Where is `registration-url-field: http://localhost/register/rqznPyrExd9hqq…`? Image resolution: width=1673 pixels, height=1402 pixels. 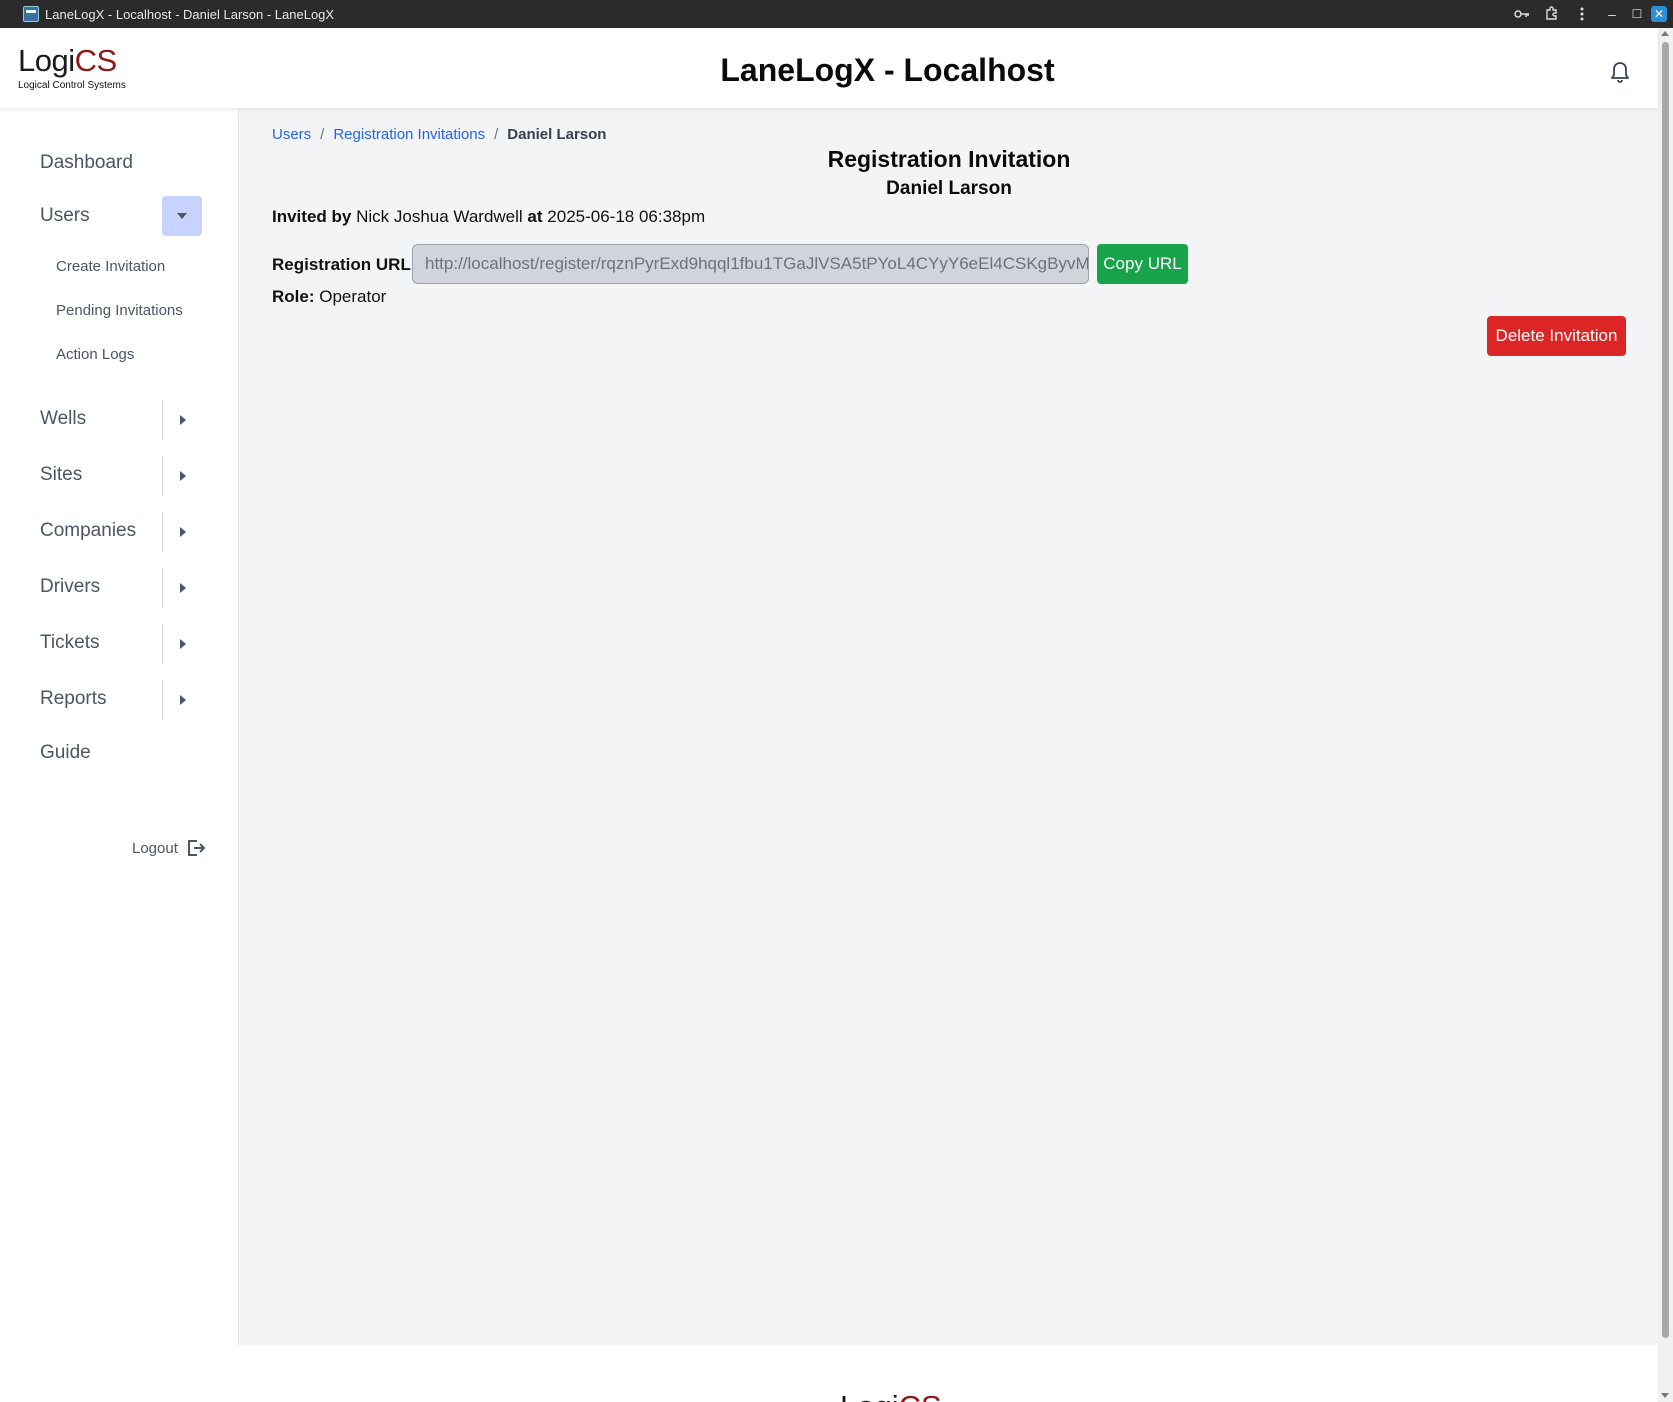 registration-url-field: http://localhost/register/rqznPyrExd9hqq… is located at coordinates (750, 264).